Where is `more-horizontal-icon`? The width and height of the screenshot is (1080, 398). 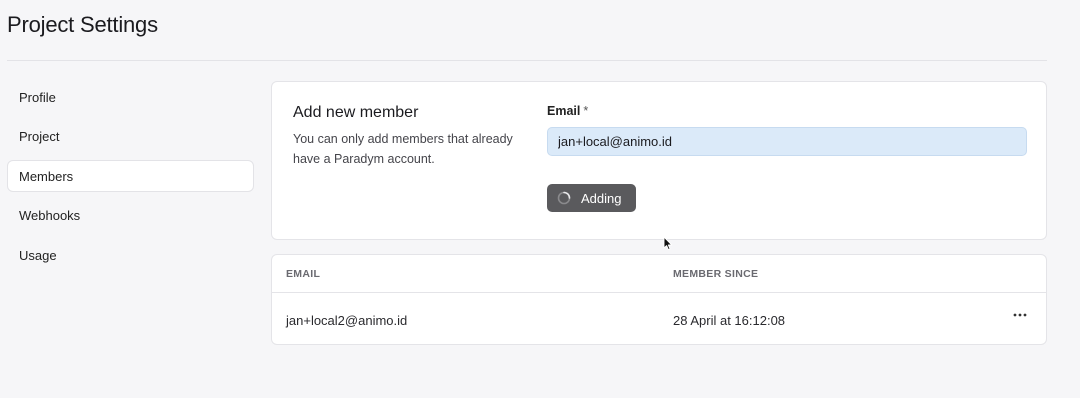 more-horizontal-icon is located at coordinates (1020, 315).